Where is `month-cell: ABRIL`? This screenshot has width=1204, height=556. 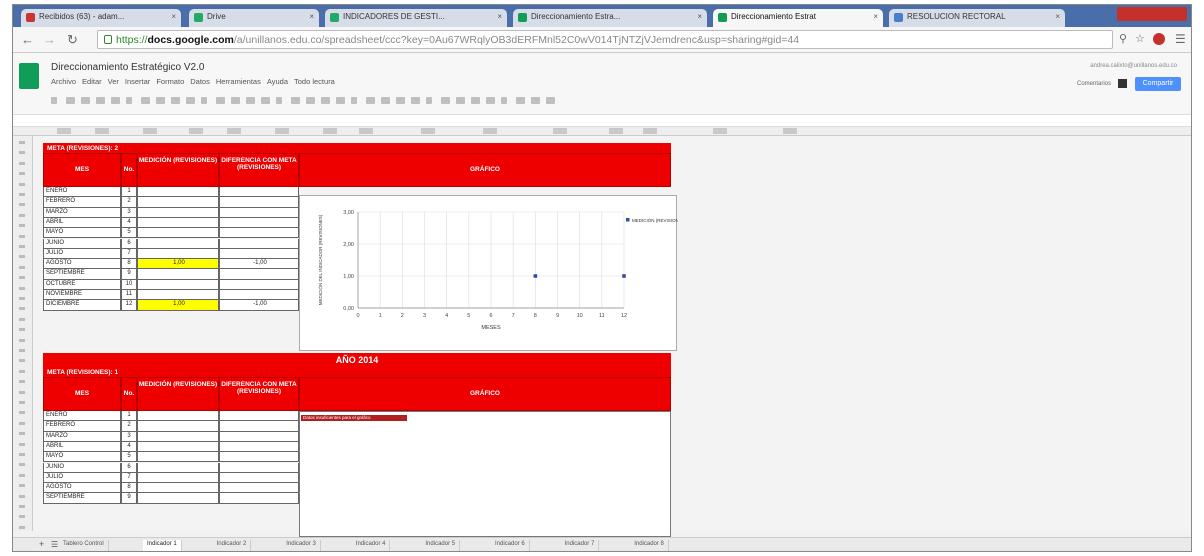
month-cell: ABRIL is located at coordinates (82, 223).